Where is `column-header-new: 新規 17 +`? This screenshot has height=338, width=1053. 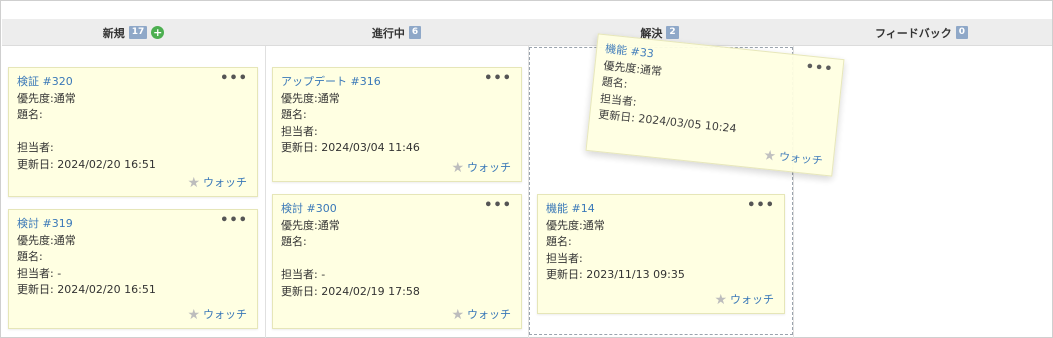
column-header-new: 新規 17 + is located at coordinates (133, 32).